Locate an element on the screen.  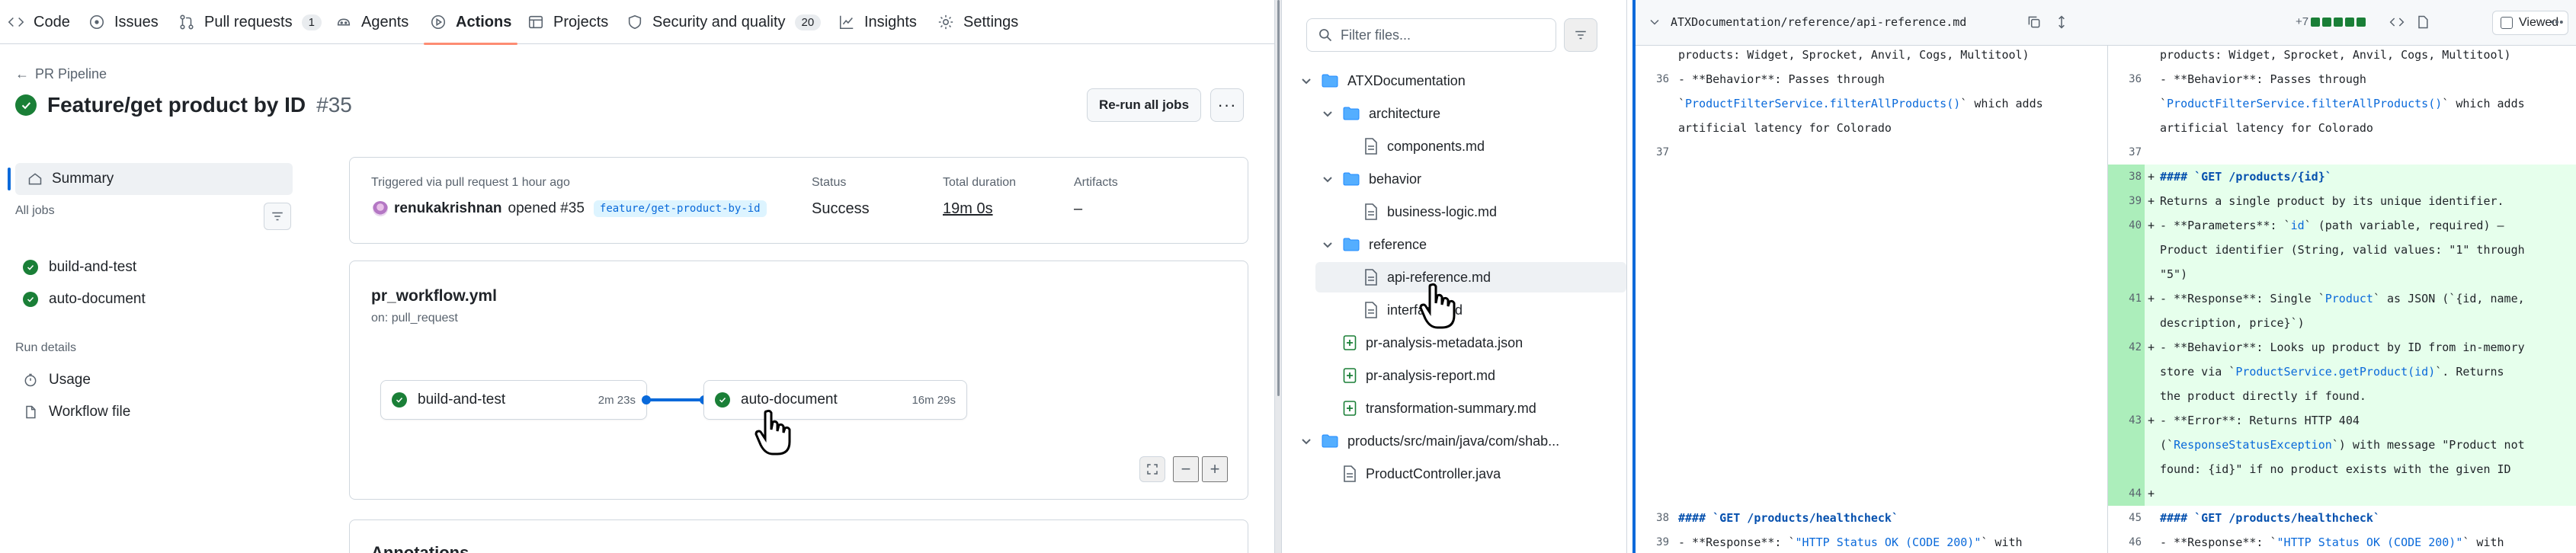
tree-item-label: architecture is located at coordinates (1405, 113).